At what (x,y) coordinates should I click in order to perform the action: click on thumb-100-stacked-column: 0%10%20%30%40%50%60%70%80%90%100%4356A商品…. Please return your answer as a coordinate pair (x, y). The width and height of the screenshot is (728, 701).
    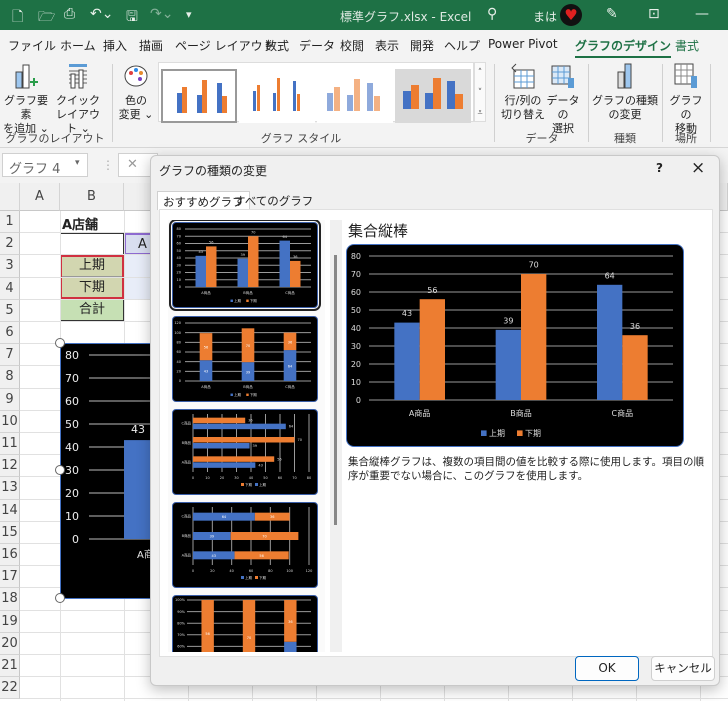
    Looking at the image, I should click on (245, 623).